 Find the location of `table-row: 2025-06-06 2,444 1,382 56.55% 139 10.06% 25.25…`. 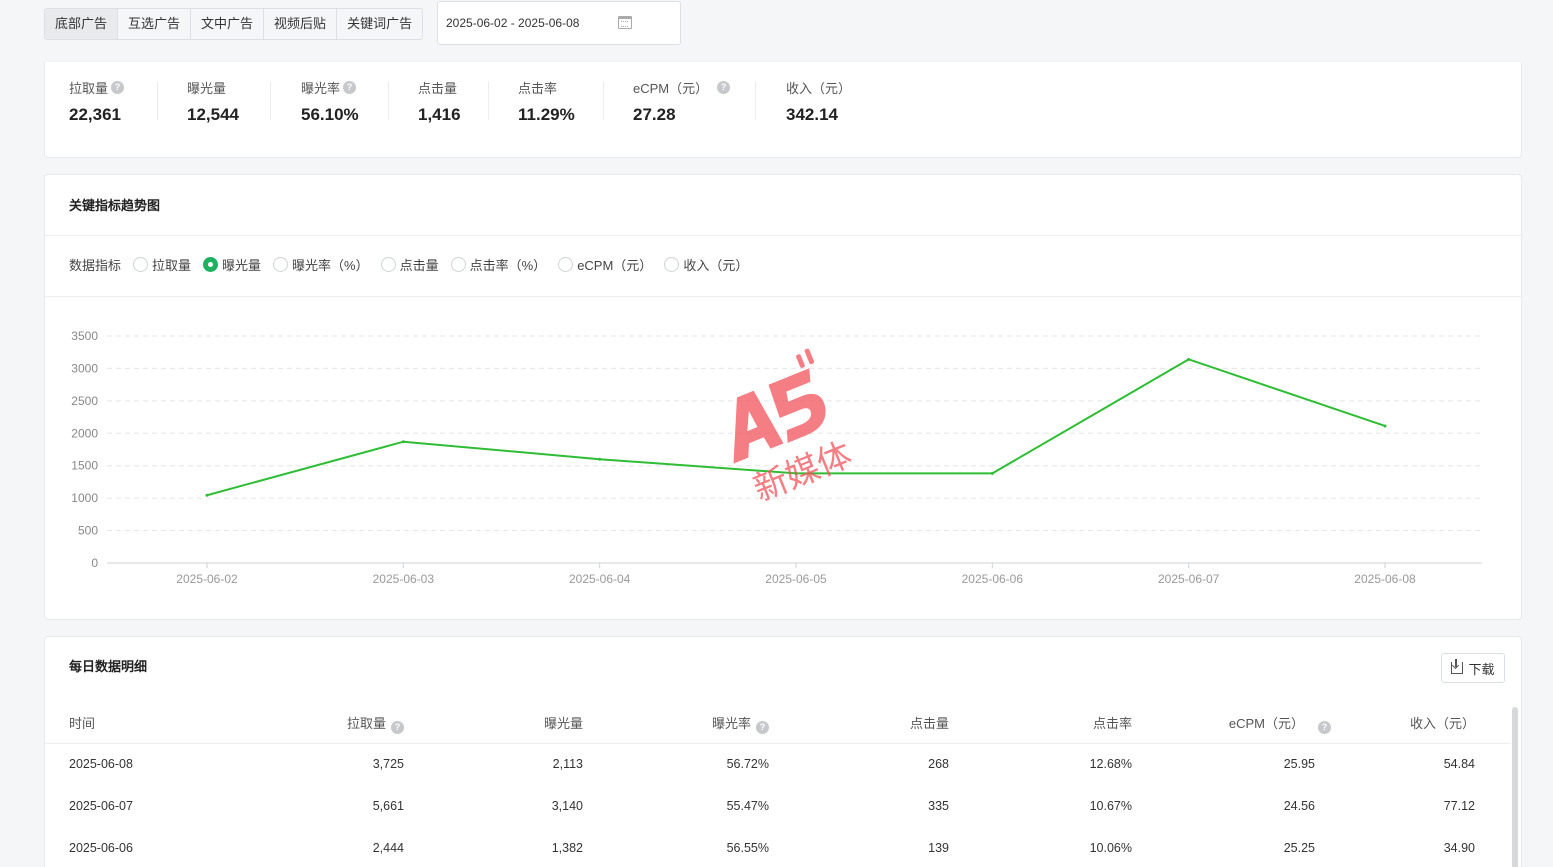

table-row: 2025-06-06 2,444 1,382 56.55% 139 10.06% 25.25… is located at coordinates (778, 847).